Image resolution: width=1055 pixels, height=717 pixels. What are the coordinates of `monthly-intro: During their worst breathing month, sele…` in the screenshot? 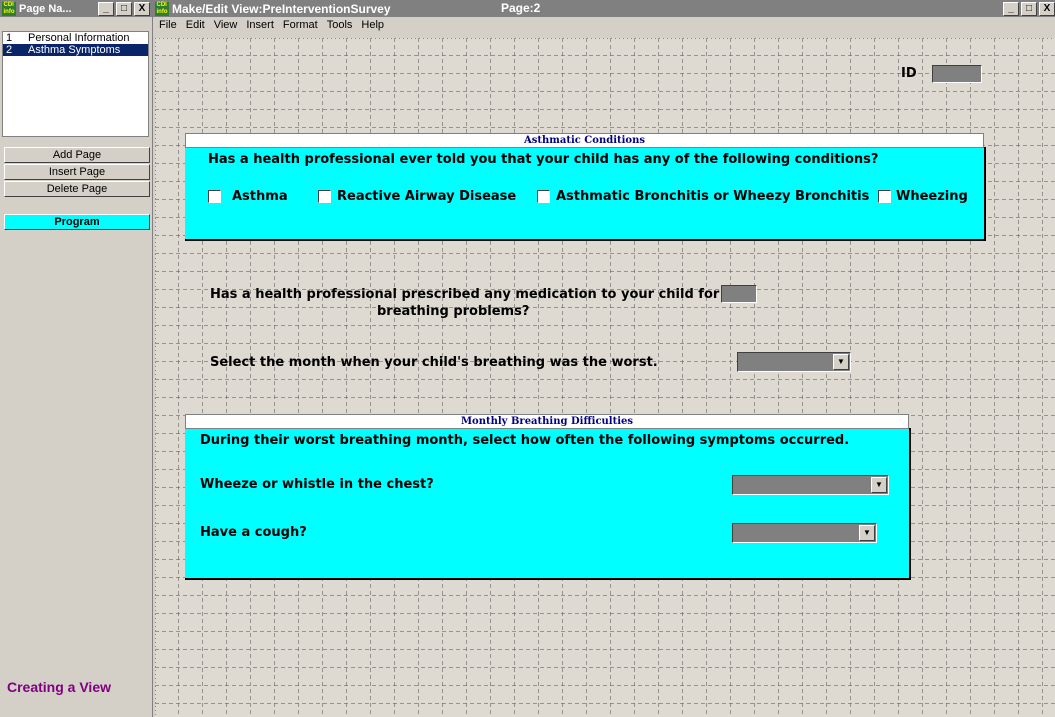 It's located at (525, 440).